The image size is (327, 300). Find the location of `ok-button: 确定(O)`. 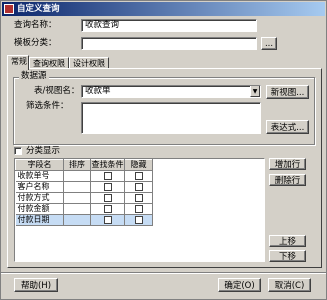

ok-button: 确定(O) is located at coordinates (239, 285).